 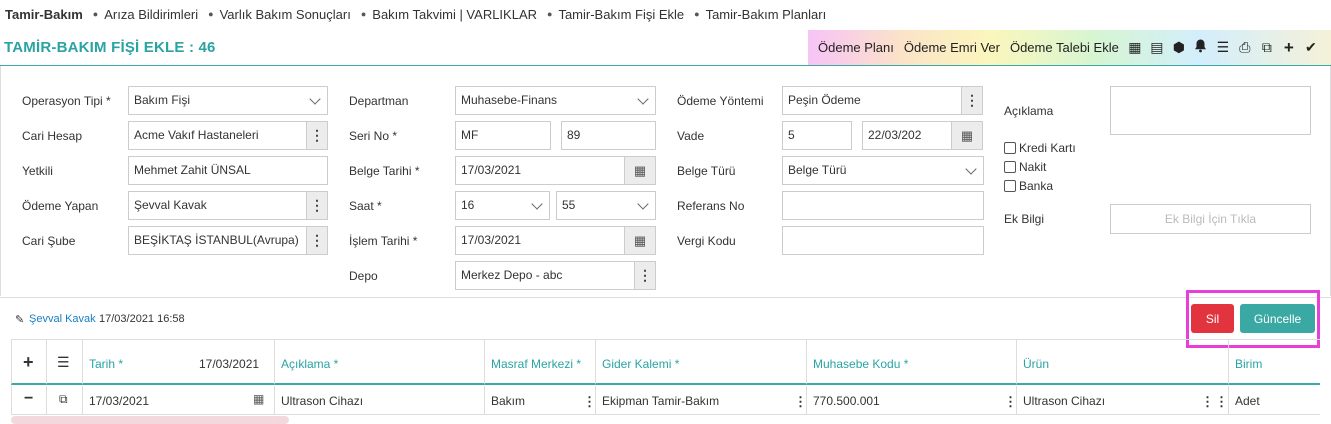 What do you see at coordinates (508, 401) in the screenshot?
I see `row-masraf-value: Bakım` at bounding box center [508, 401].